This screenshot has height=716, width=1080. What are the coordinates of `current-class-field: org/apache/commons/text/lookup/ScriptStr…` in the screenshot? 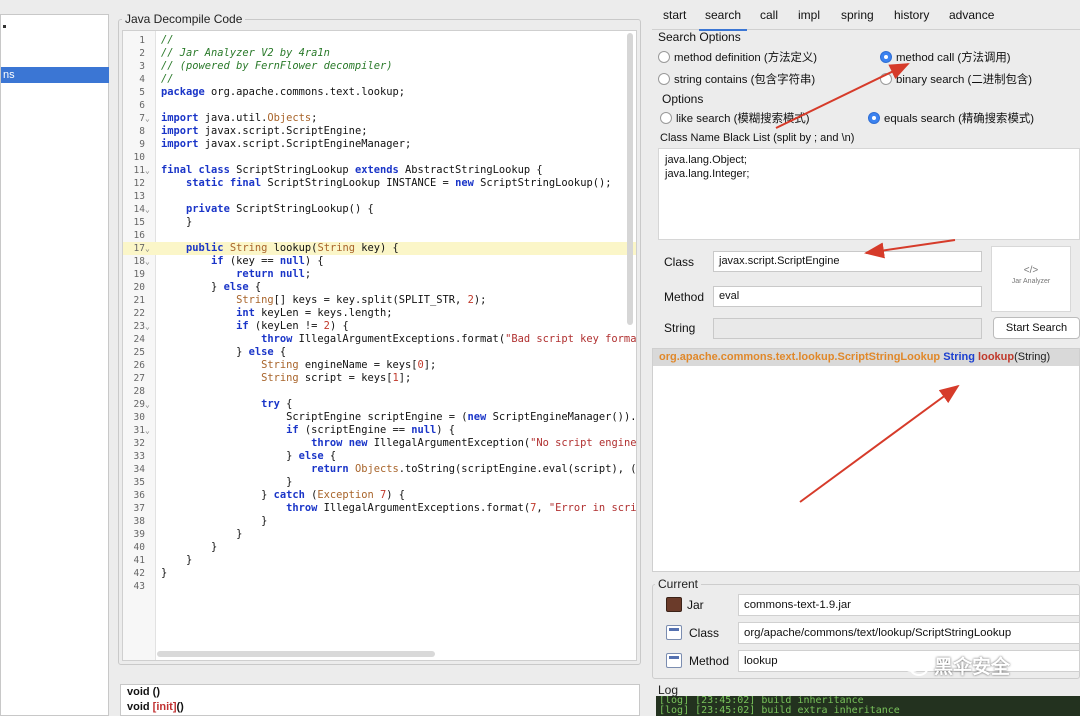 It's located at (909, 633).